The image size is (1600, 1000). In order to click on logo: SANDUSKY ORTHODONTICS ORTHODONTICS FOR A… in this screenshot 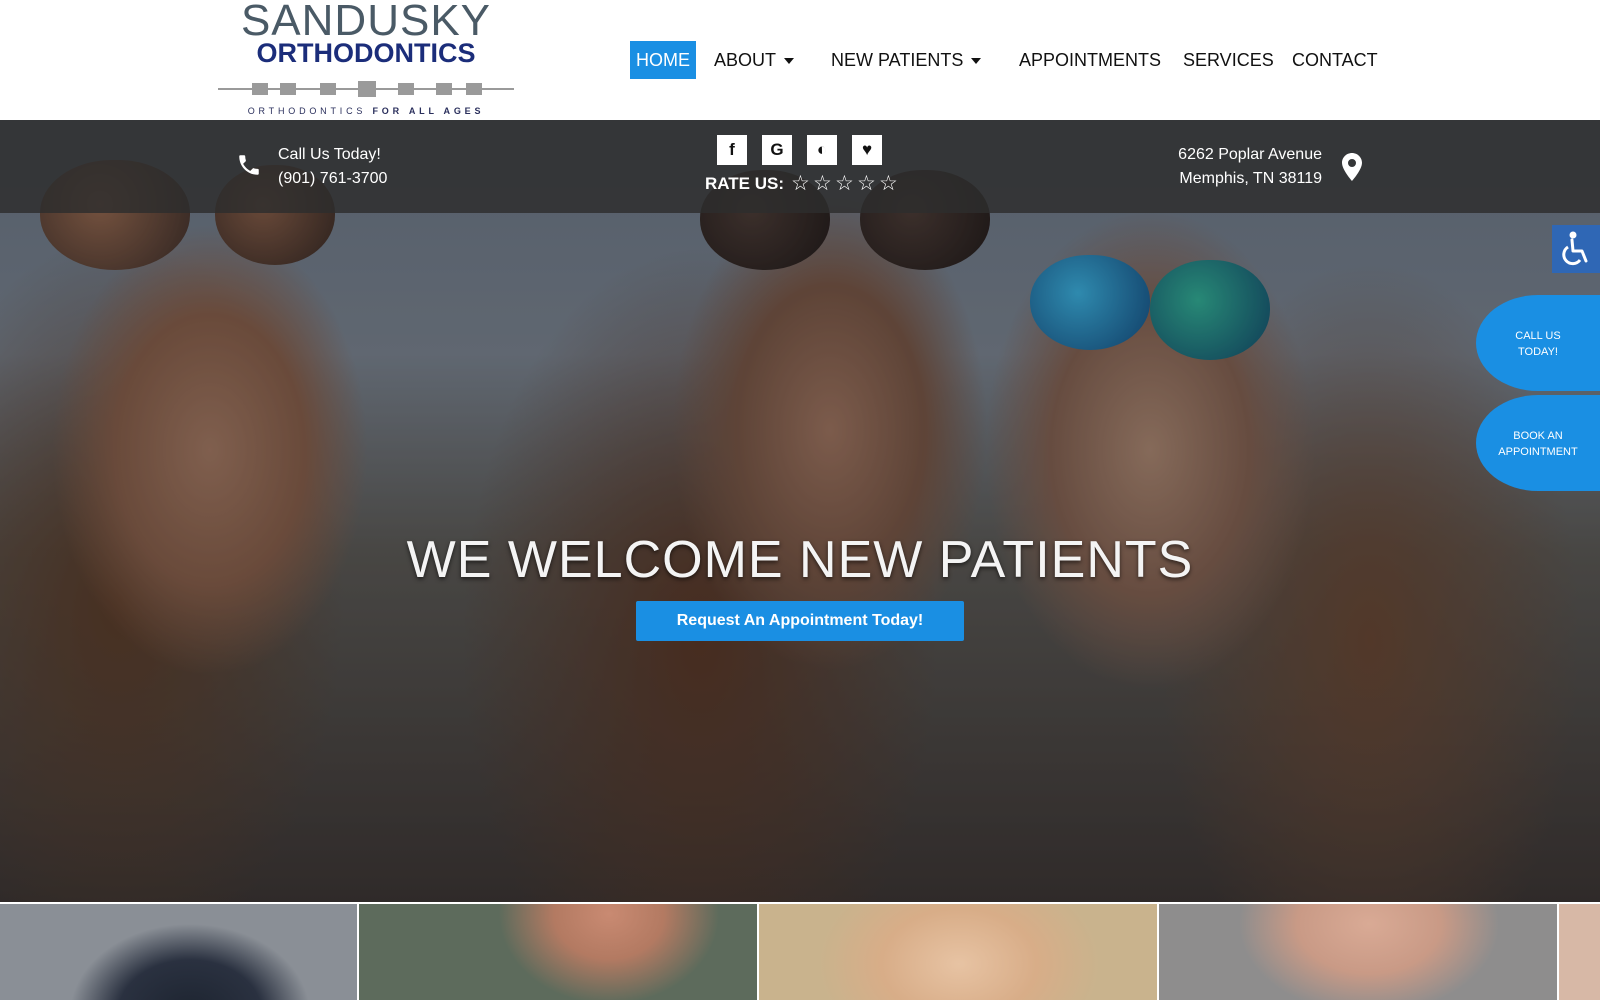, I will do `click(366, 60)`.